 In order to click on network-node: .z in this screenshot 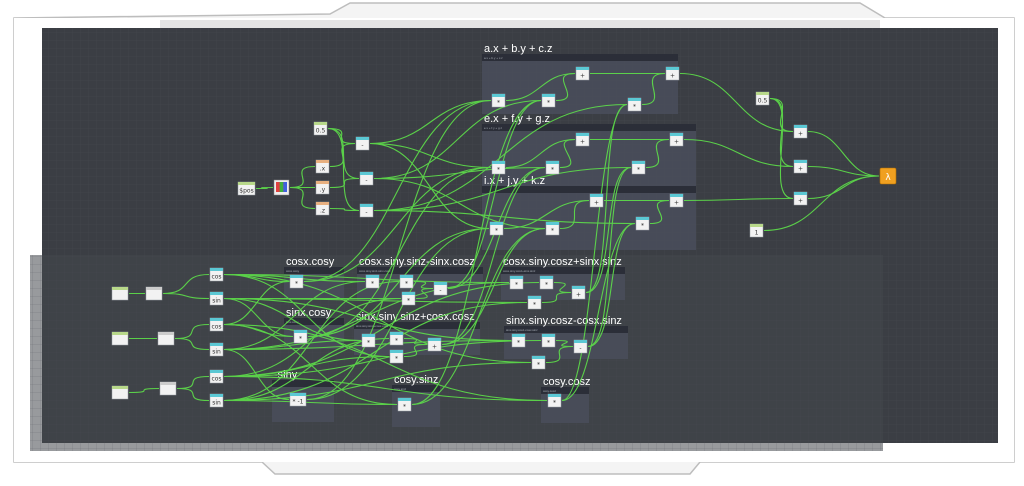, I will do `click(322, 208)`.